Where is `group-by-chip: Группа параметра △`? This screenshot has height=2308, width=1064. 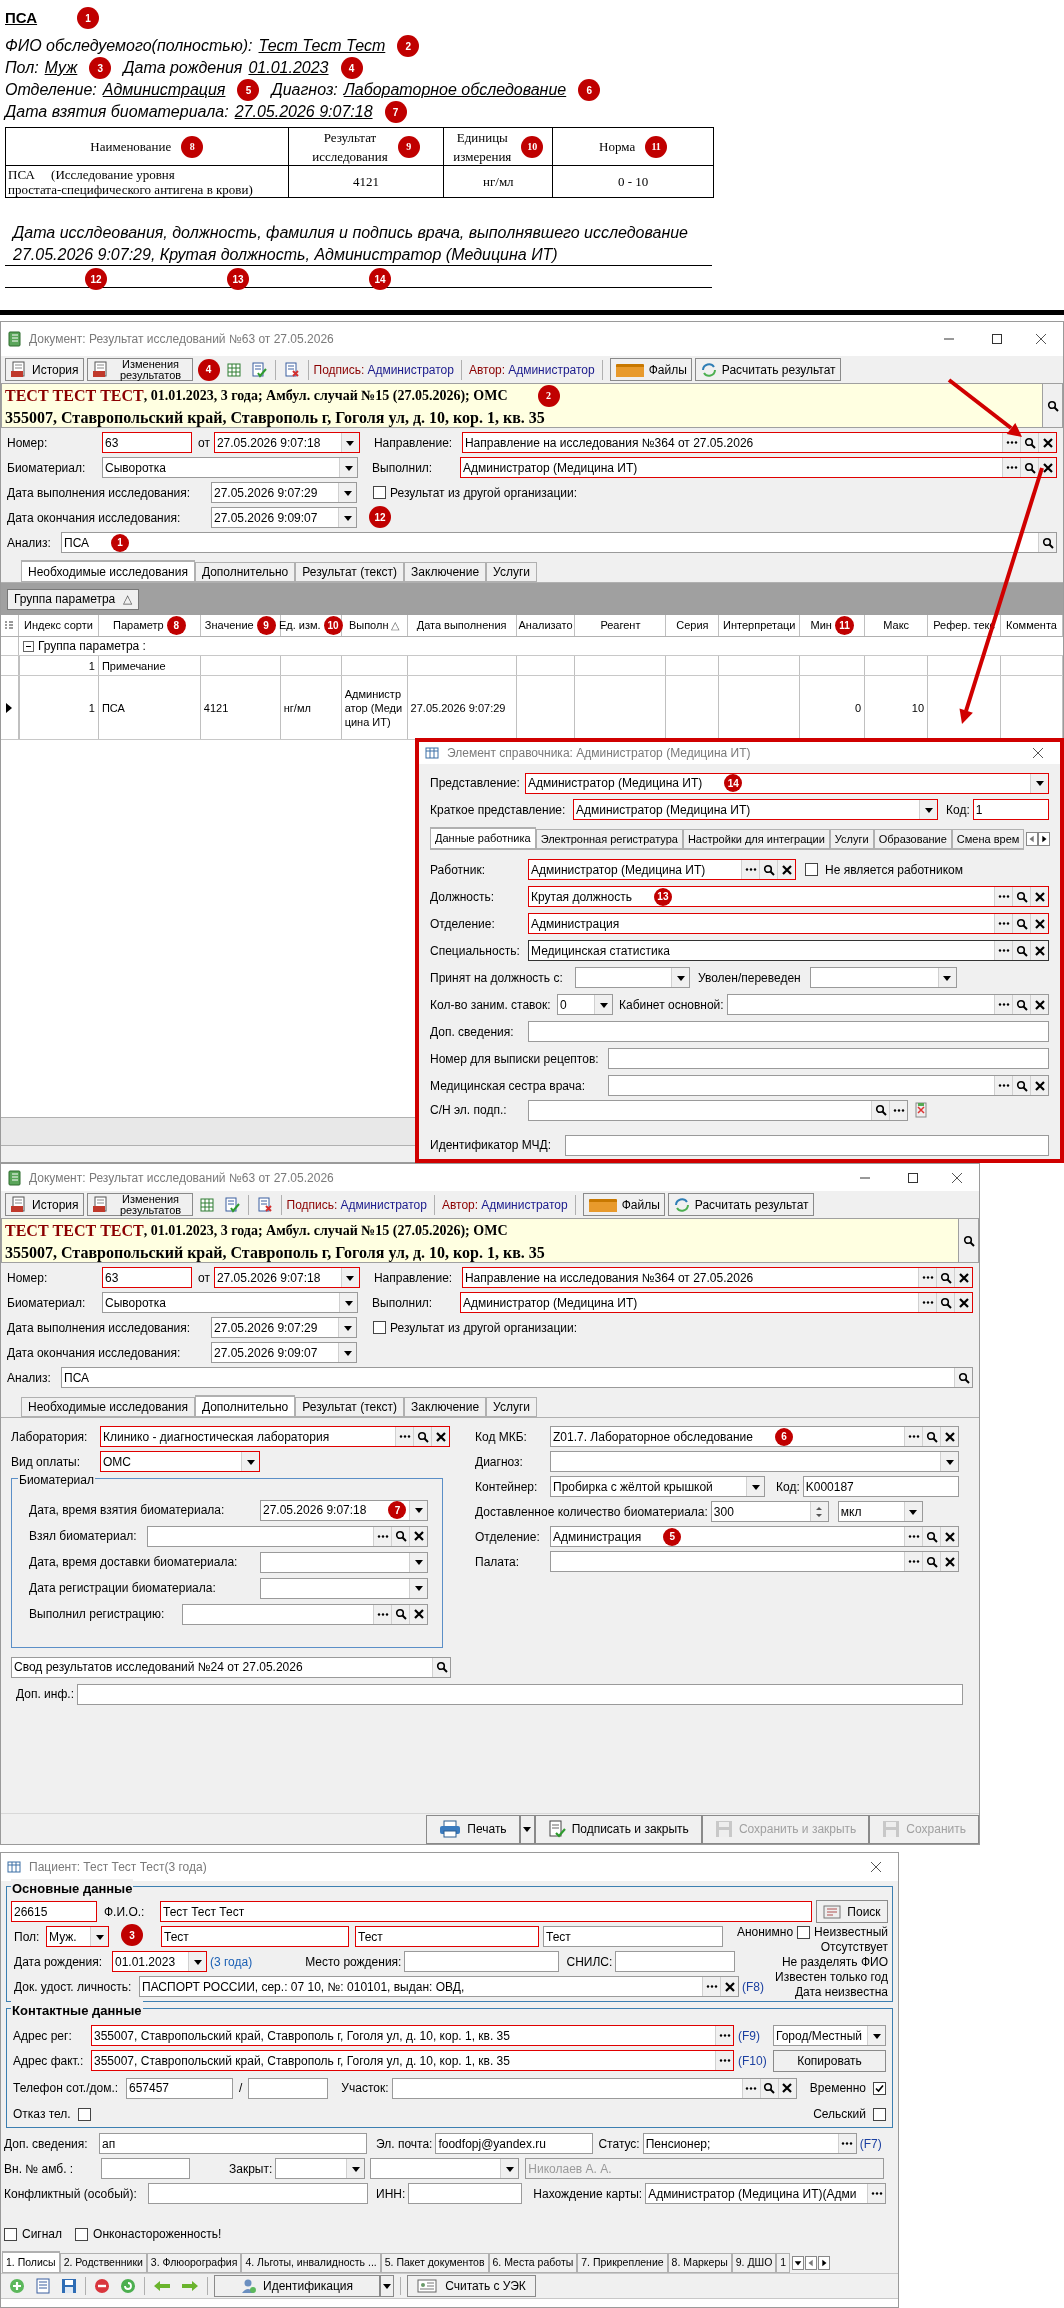 group-by-chip: Группа параметра △ is located at coordinates (73, 599).